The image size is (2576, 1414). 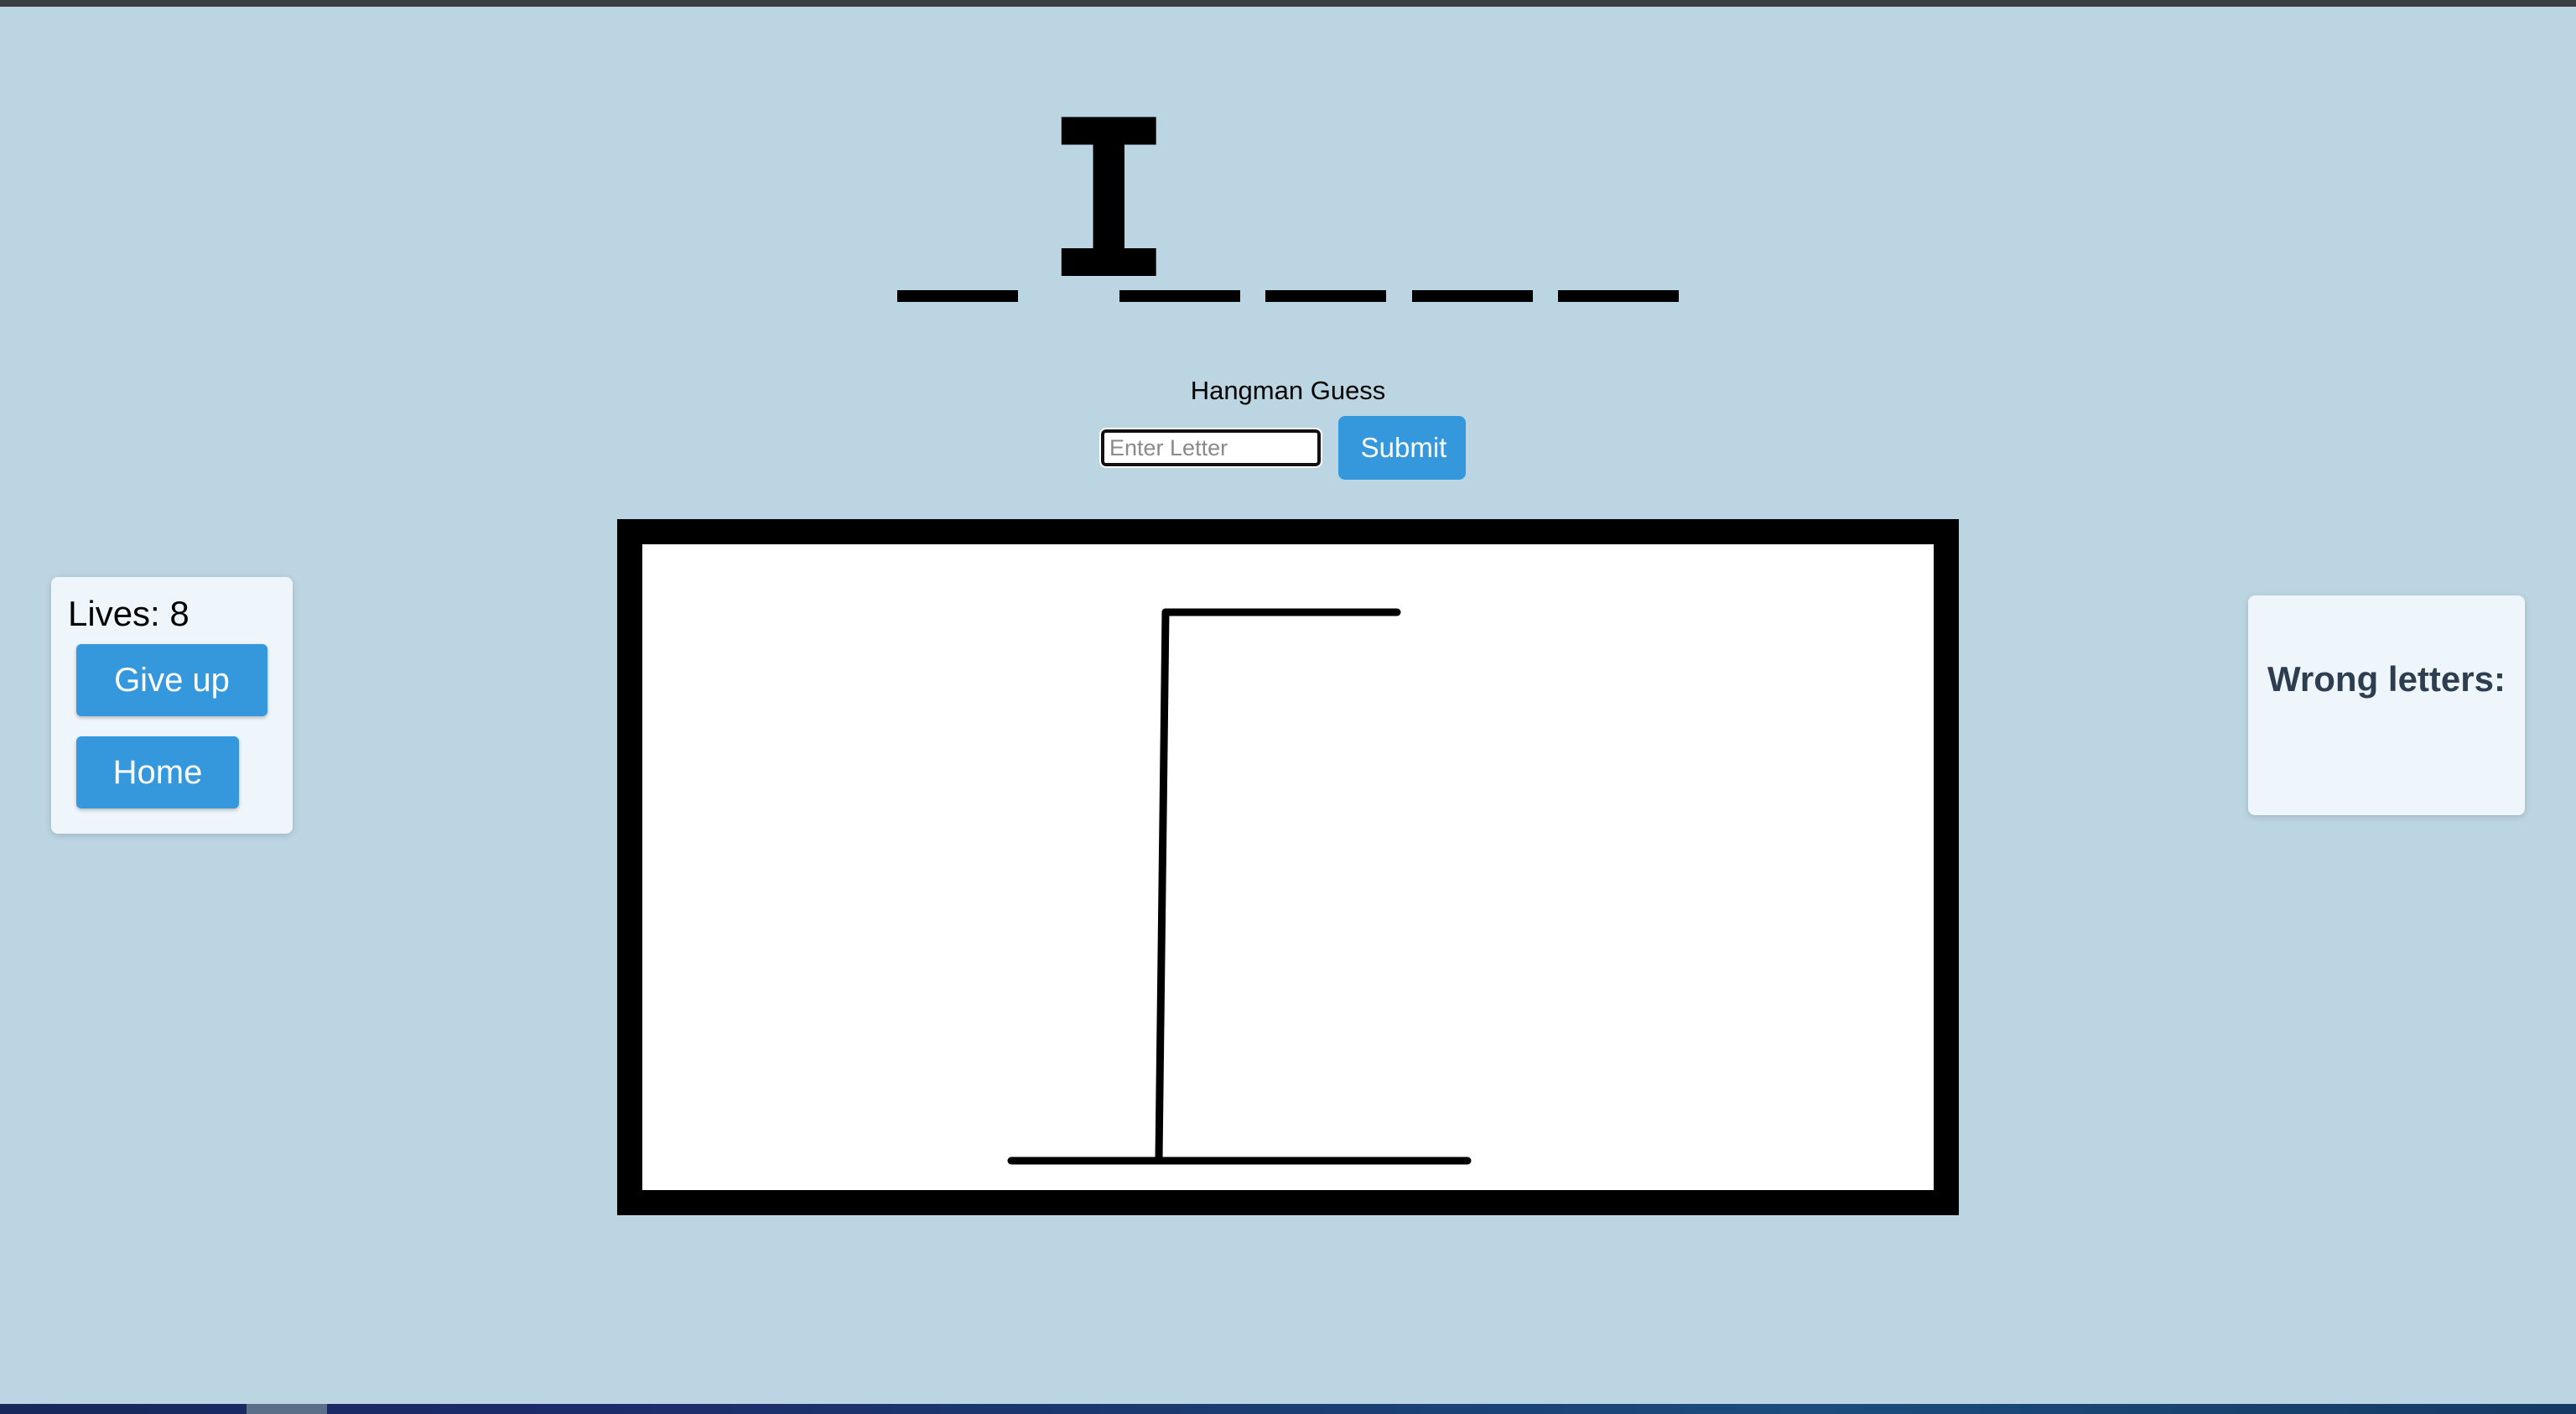 I want to click on word-display: I, so click(x=1291, y=201).